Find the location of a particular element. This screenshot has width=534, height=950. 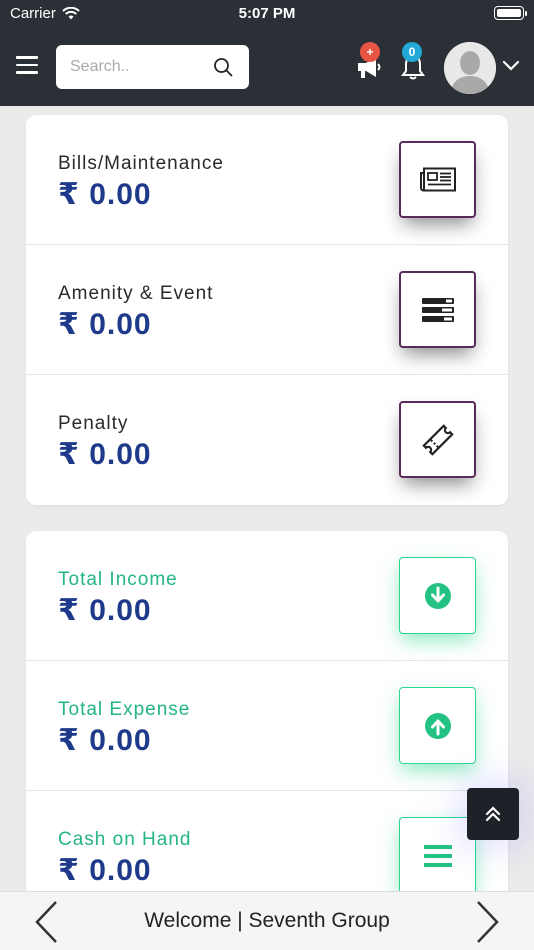

cash-tile-button is located at coordinates (437, 855).